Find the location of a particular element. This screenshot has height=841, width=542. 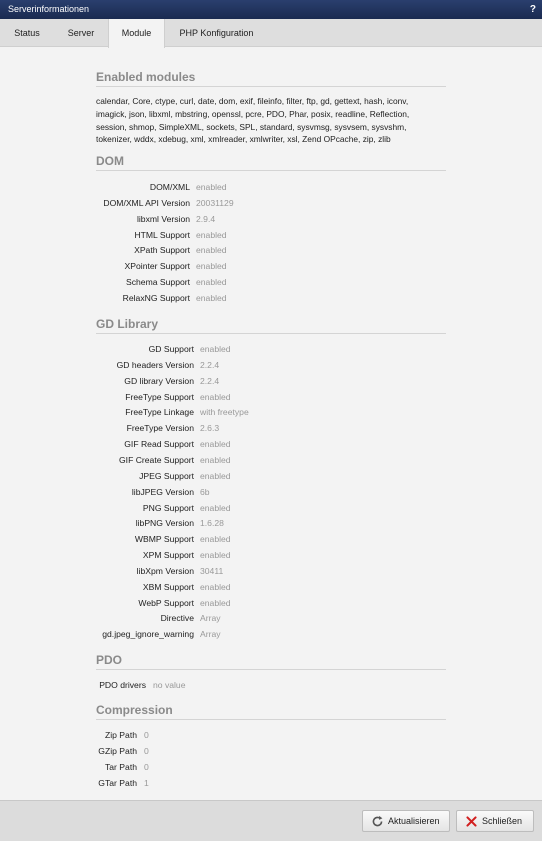

property-name: GZip Path is located at coordinates (117, 750).